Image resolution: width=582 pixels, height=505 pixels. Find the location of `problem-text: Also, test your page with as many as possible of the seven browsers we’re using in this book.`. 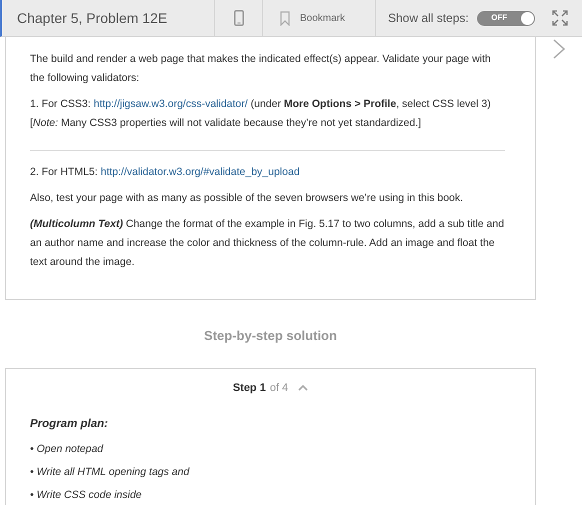

problem-text: Also, test your page with as many as possible of the seven browsers we’re using in this book. is located at coordinates (247, 198).